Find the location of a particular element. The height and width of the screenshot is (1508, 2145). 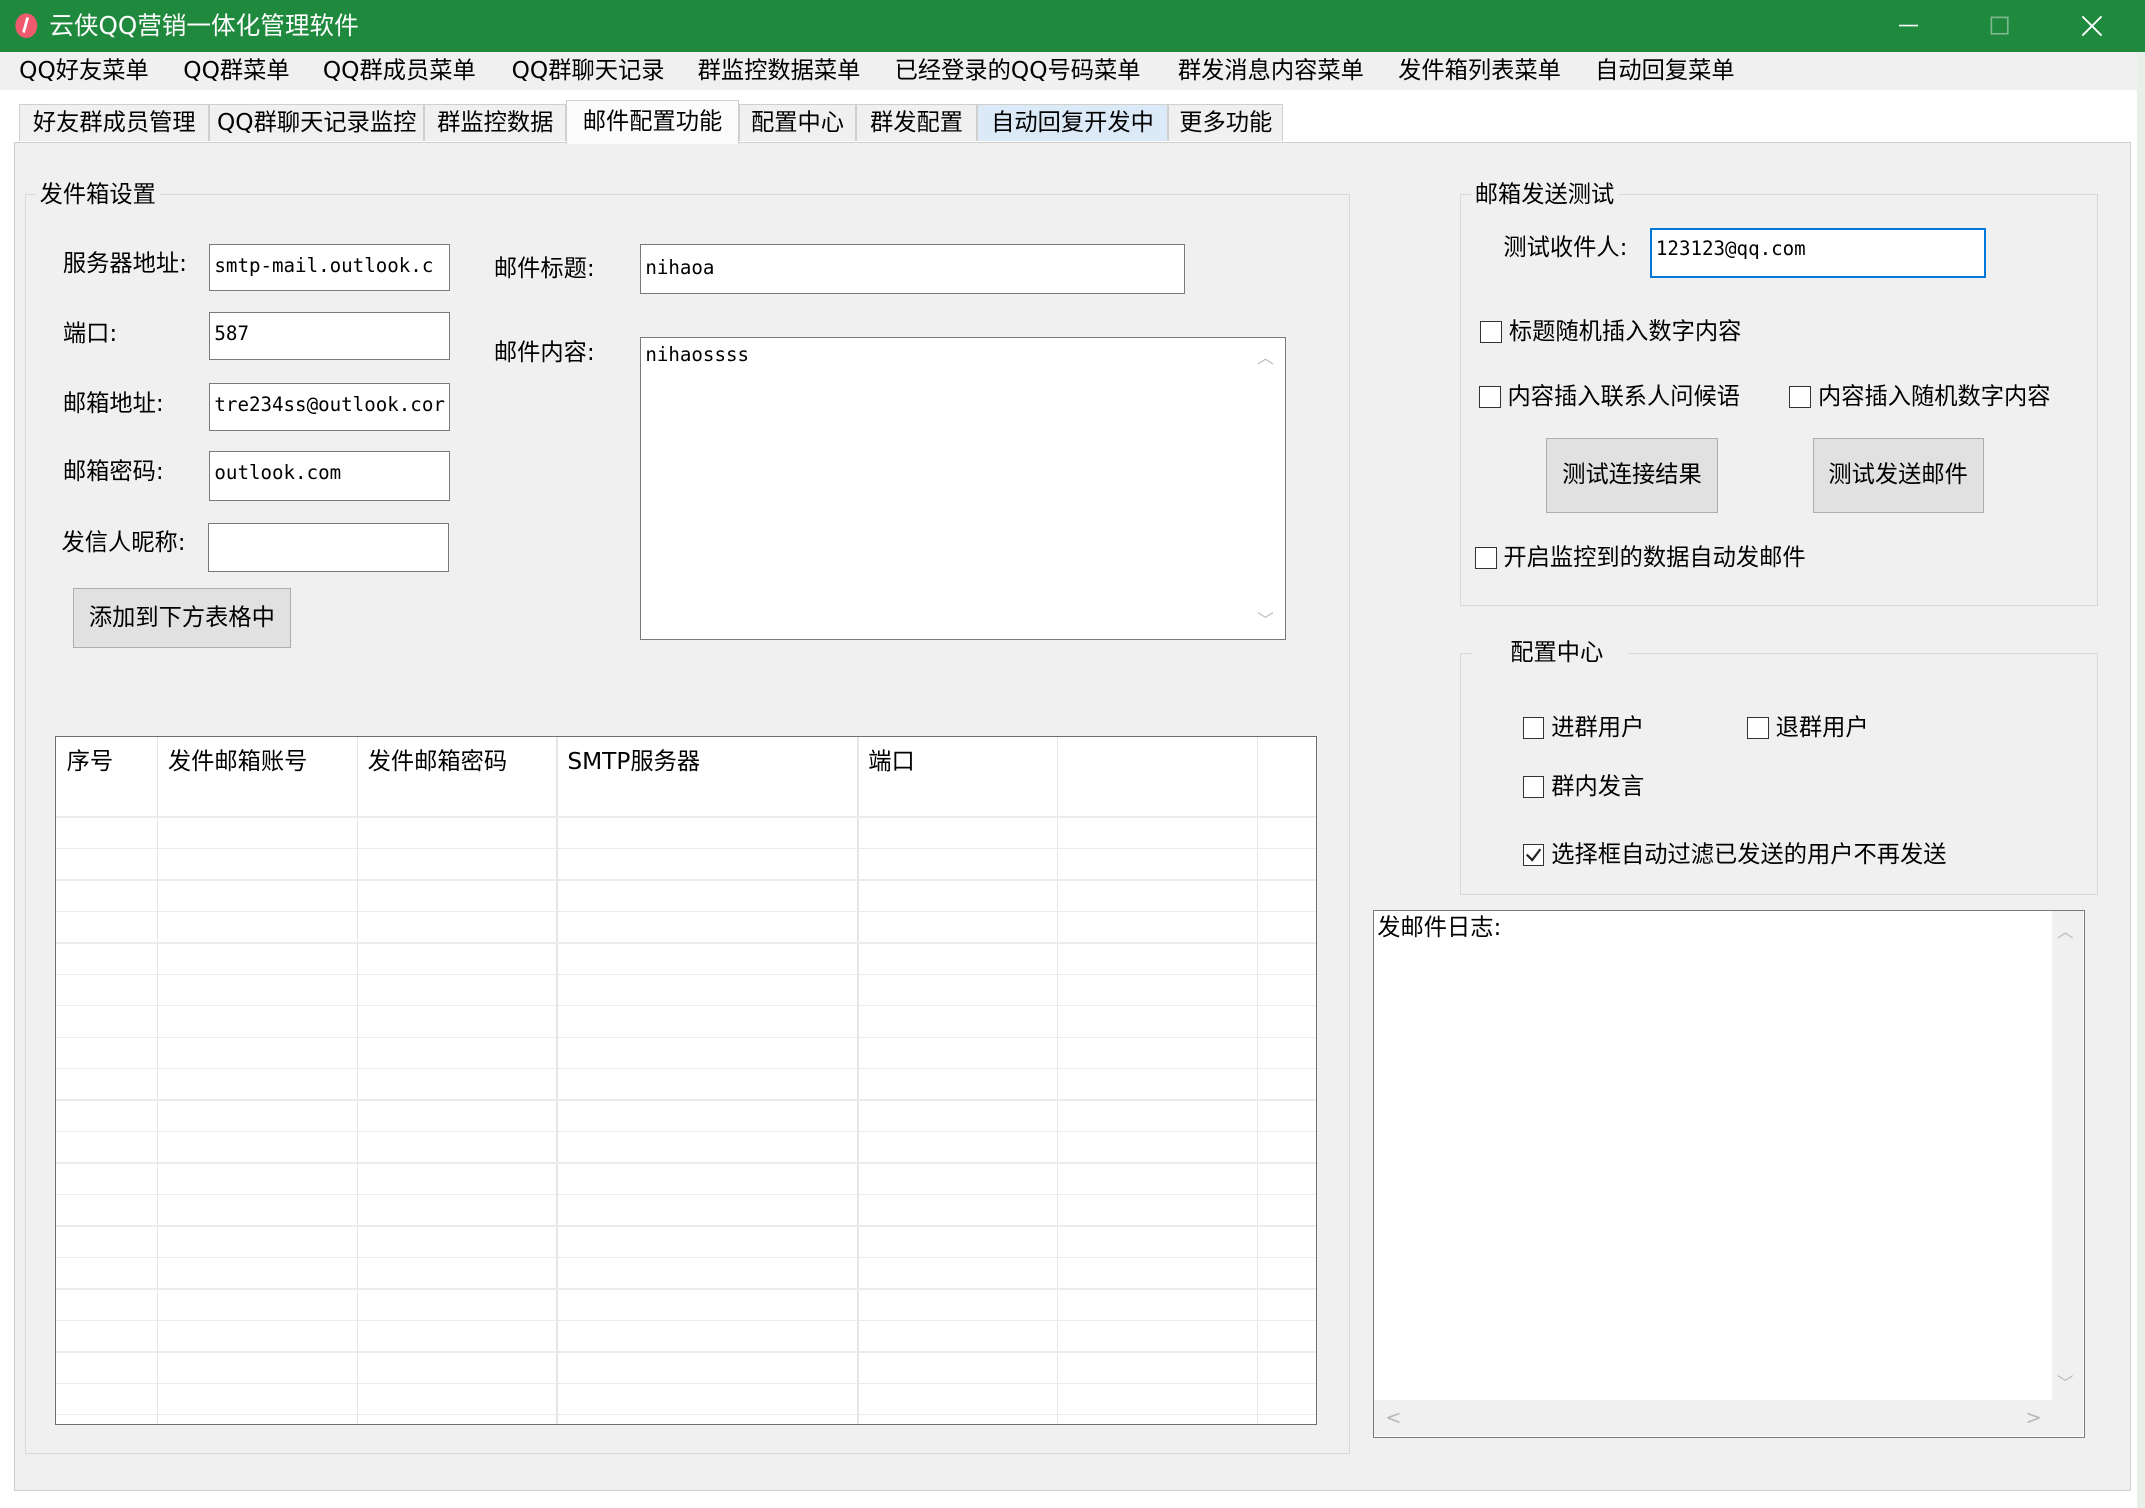

maximize-button is located at coordinates (2000, 26).